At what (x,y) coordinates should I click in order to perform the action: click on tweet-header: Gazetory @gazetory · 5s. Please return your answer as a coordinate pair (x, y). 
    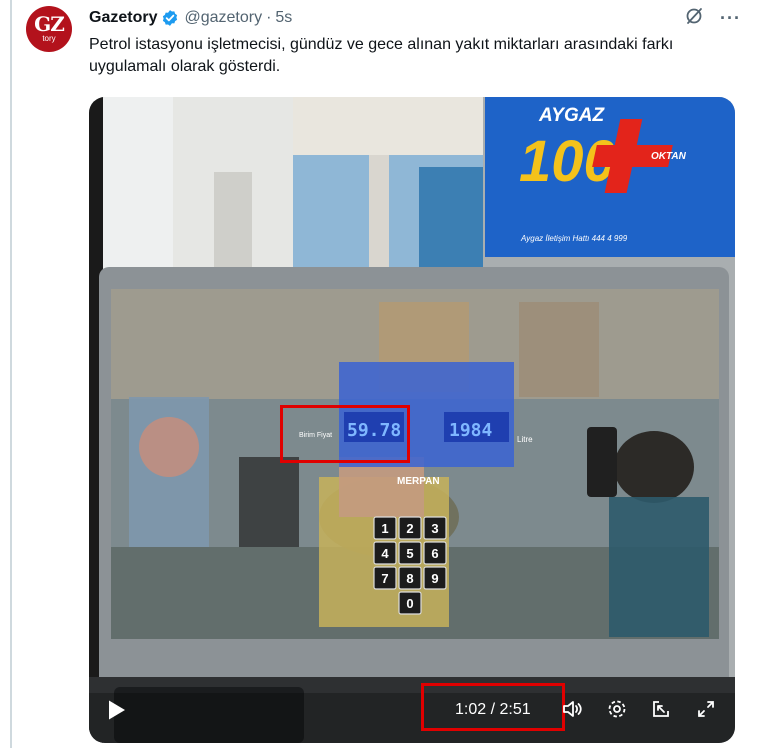
    Looking at the image, I should click on (190, 18).